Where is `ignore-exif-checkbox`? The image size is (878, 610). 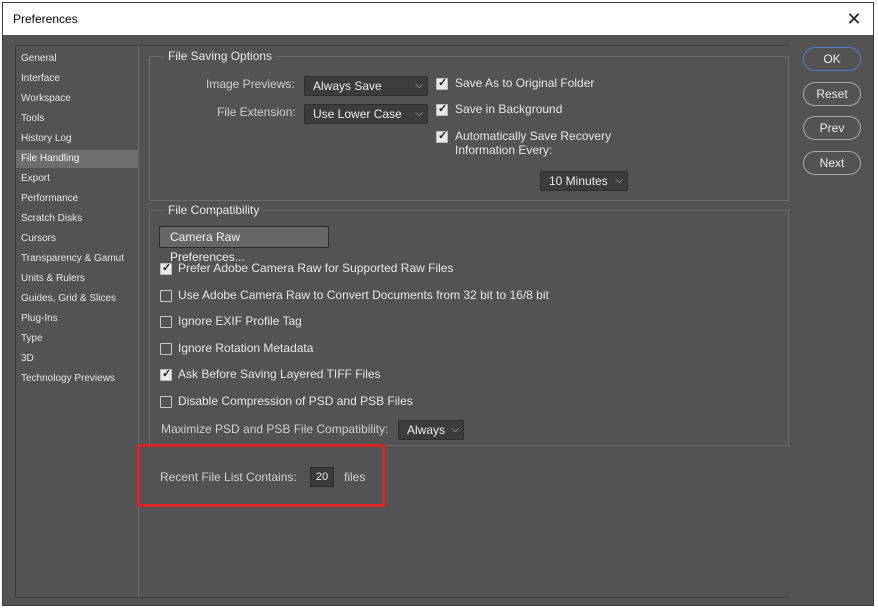 ignore-exif-checkbox is located at coordinates (166, 322).